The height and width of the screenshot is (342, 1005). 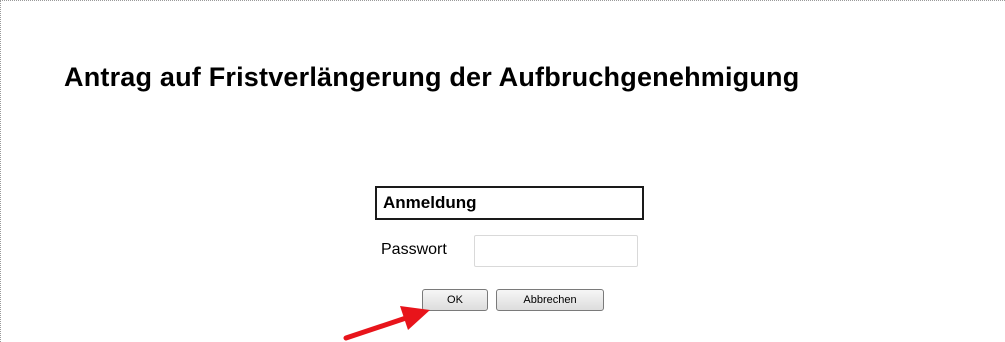 I want to click on red-arrow-icon, so click(x=386, y=323).